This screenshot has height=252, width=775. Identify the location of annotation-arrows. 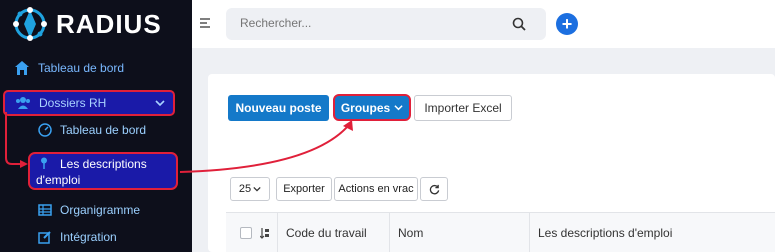
(179, 142).